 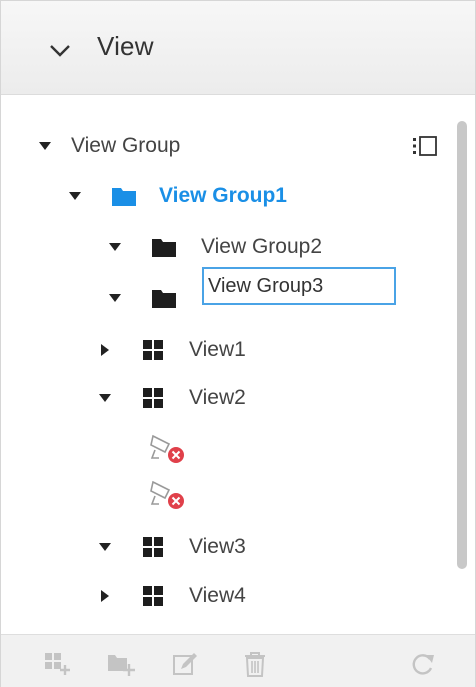 What do you see at coordinates (126, 145) in the screenshot?
I see `tree-node-label: View Group` at bounding box center [126, 145].